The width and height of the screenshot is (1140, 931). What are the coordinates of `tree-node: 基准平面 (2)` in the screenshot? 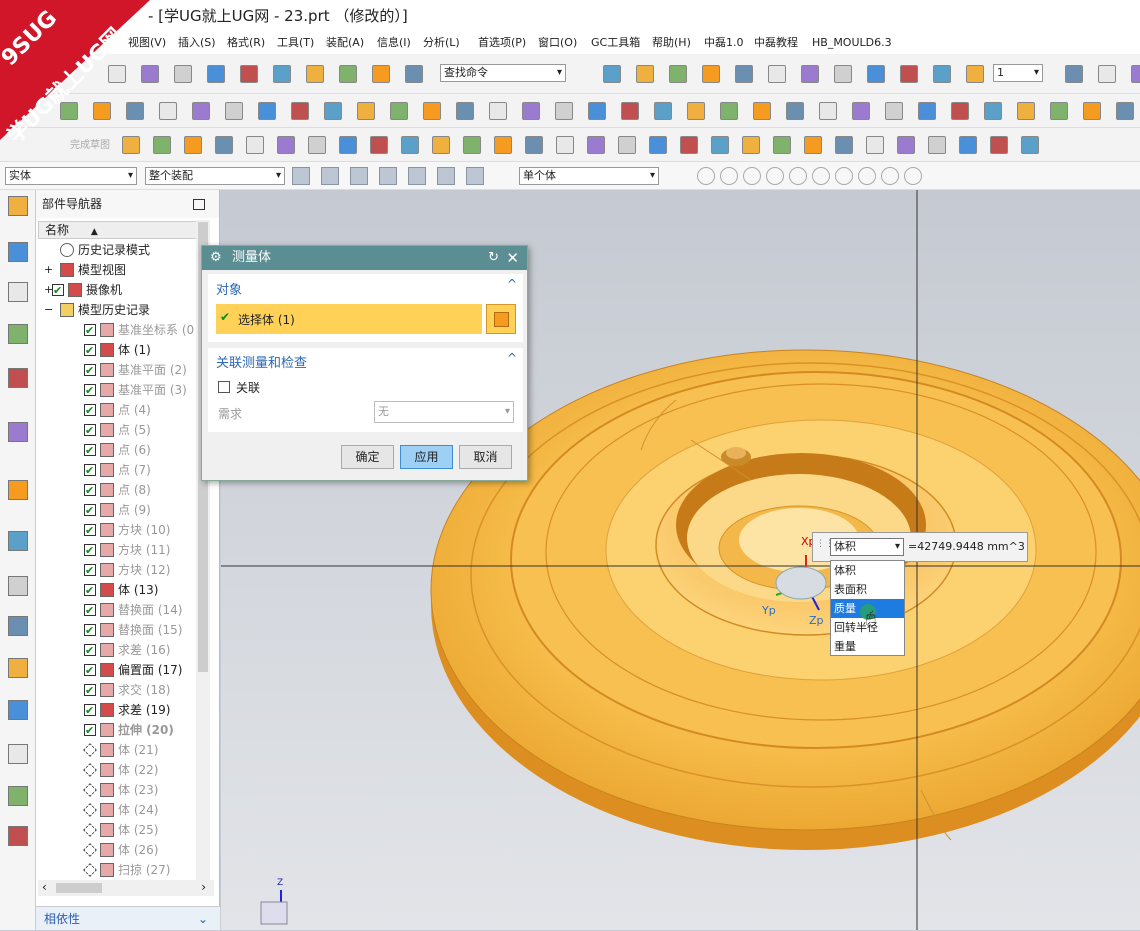 It's located at (116, 370).